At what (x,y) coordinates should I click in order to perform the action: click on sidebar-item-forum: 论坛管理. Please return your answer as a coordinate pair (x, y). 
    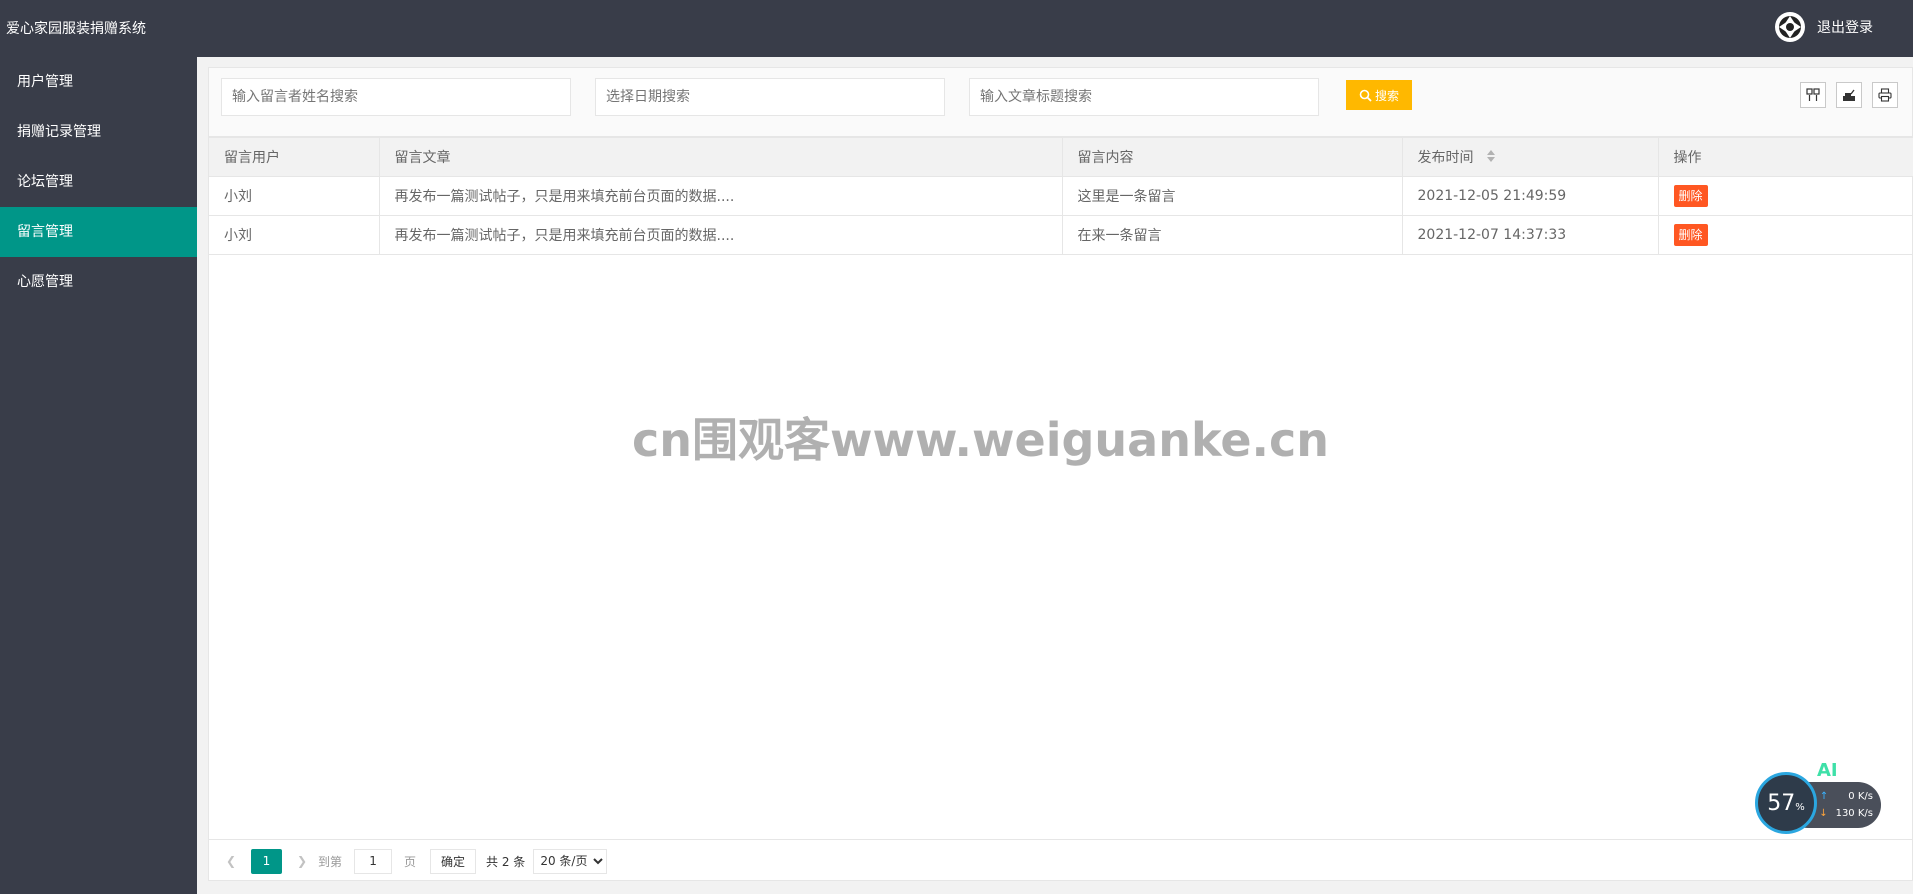
    Looking at the image, I should click on (98, 182).